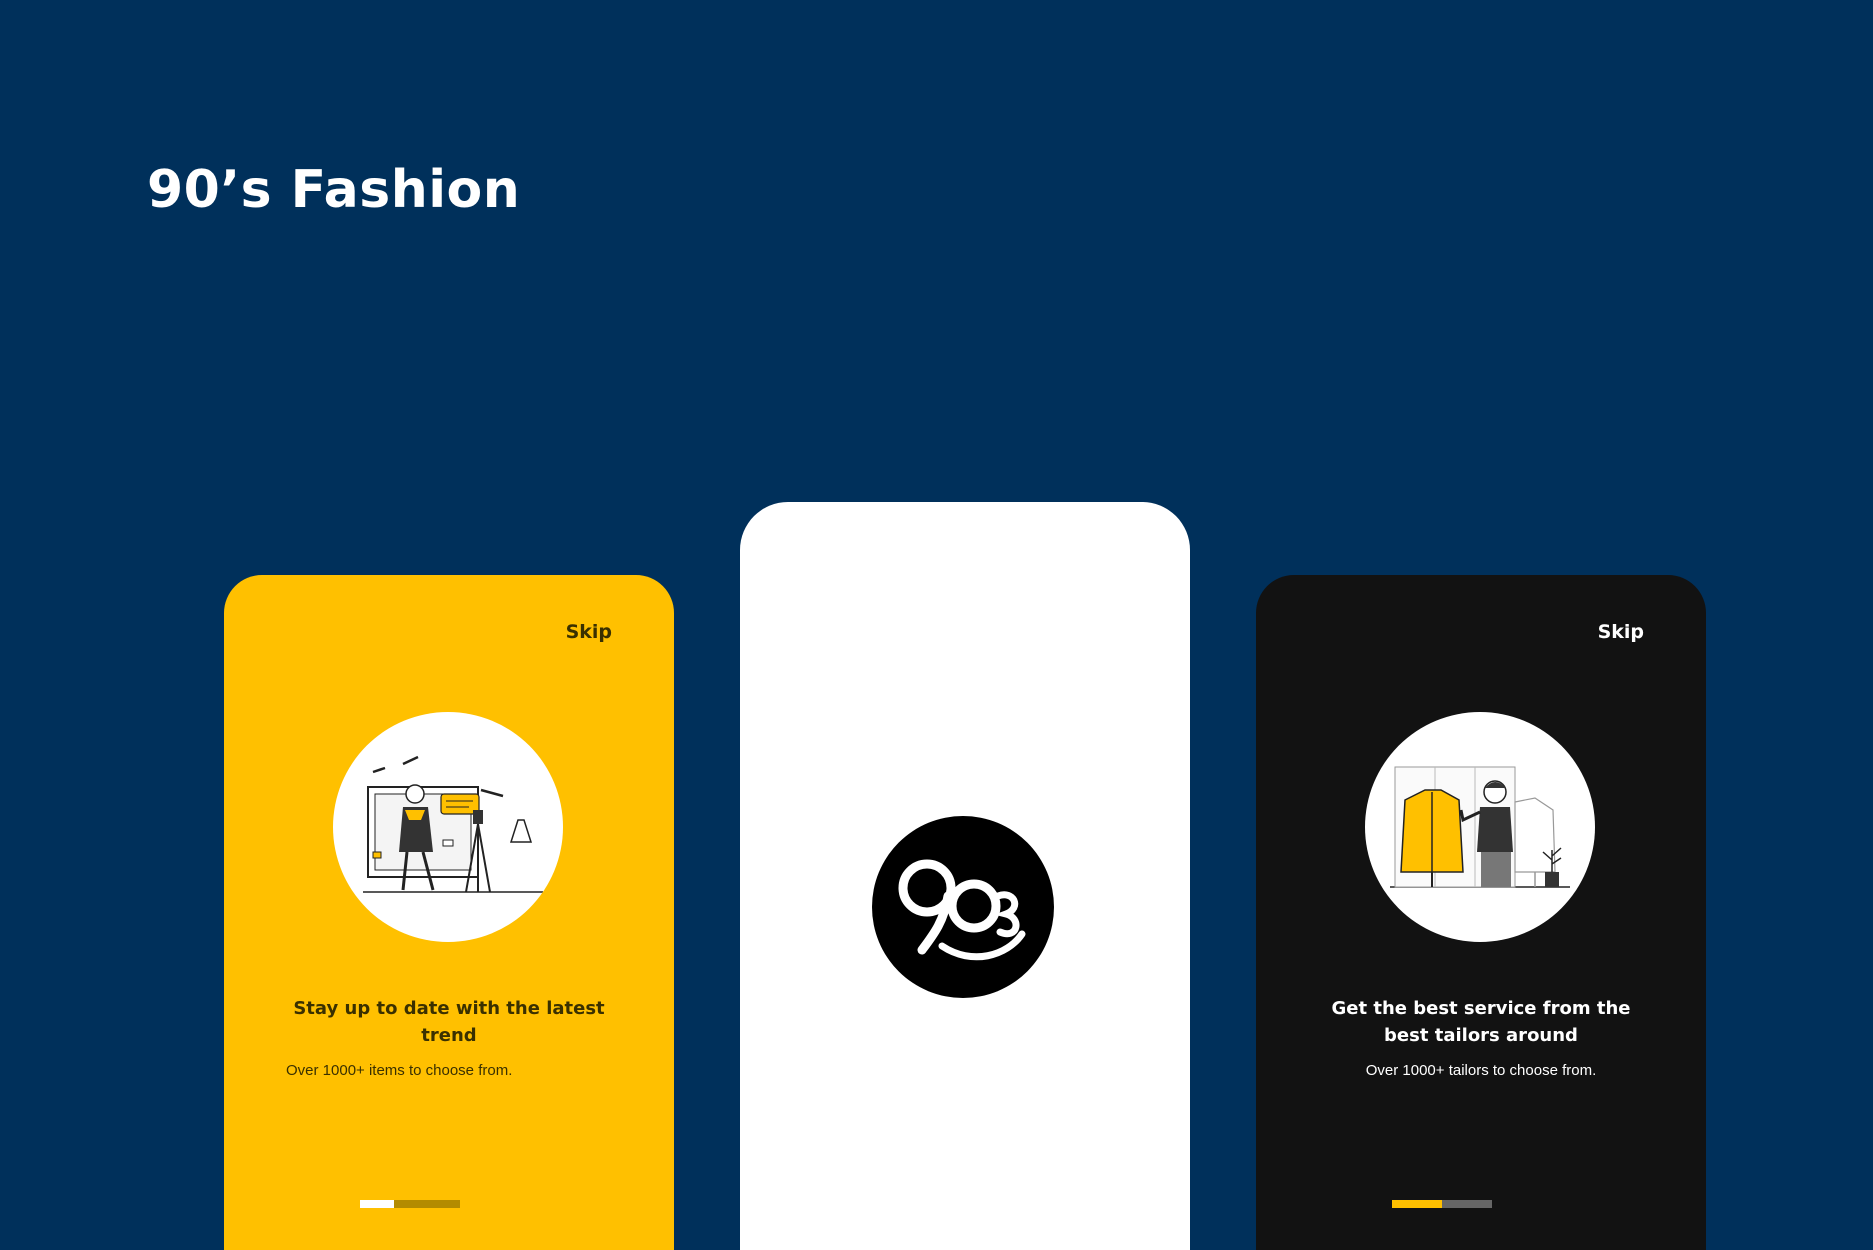 This screenshot has height=1250, width=1873. I want to click on onboarding-subtext: Over 1000+ items to choose from., so click(399, 1070).